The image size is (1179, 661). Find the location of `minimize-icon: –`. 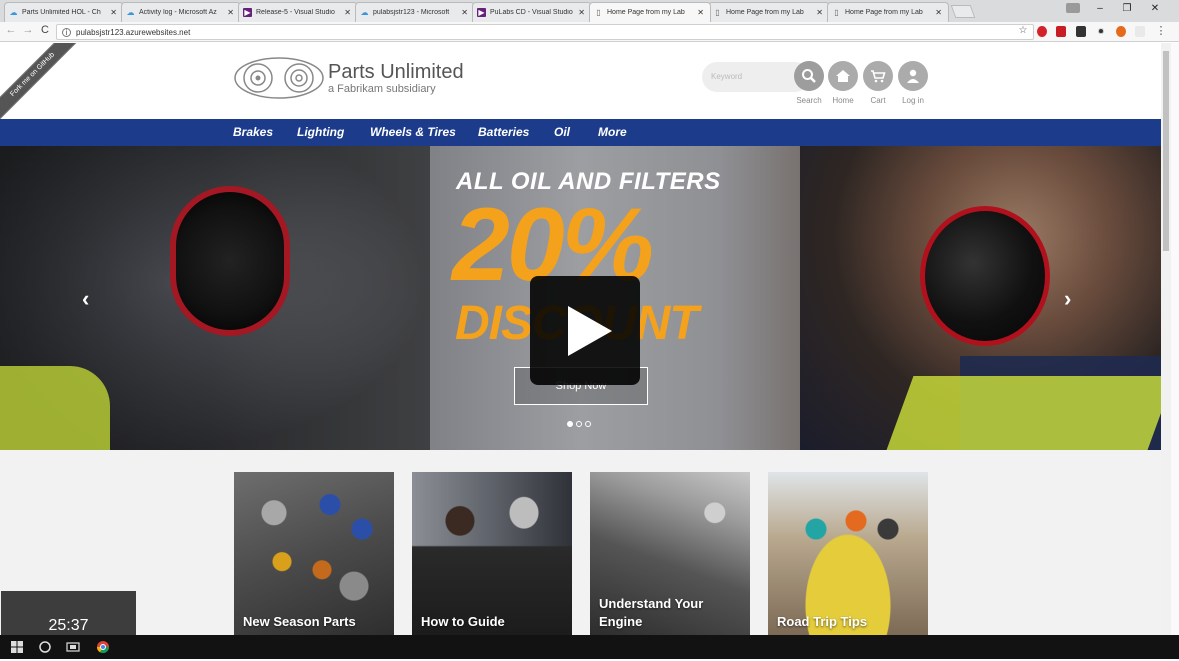

minimize-icon: – is located at coordinates (1100, 8).